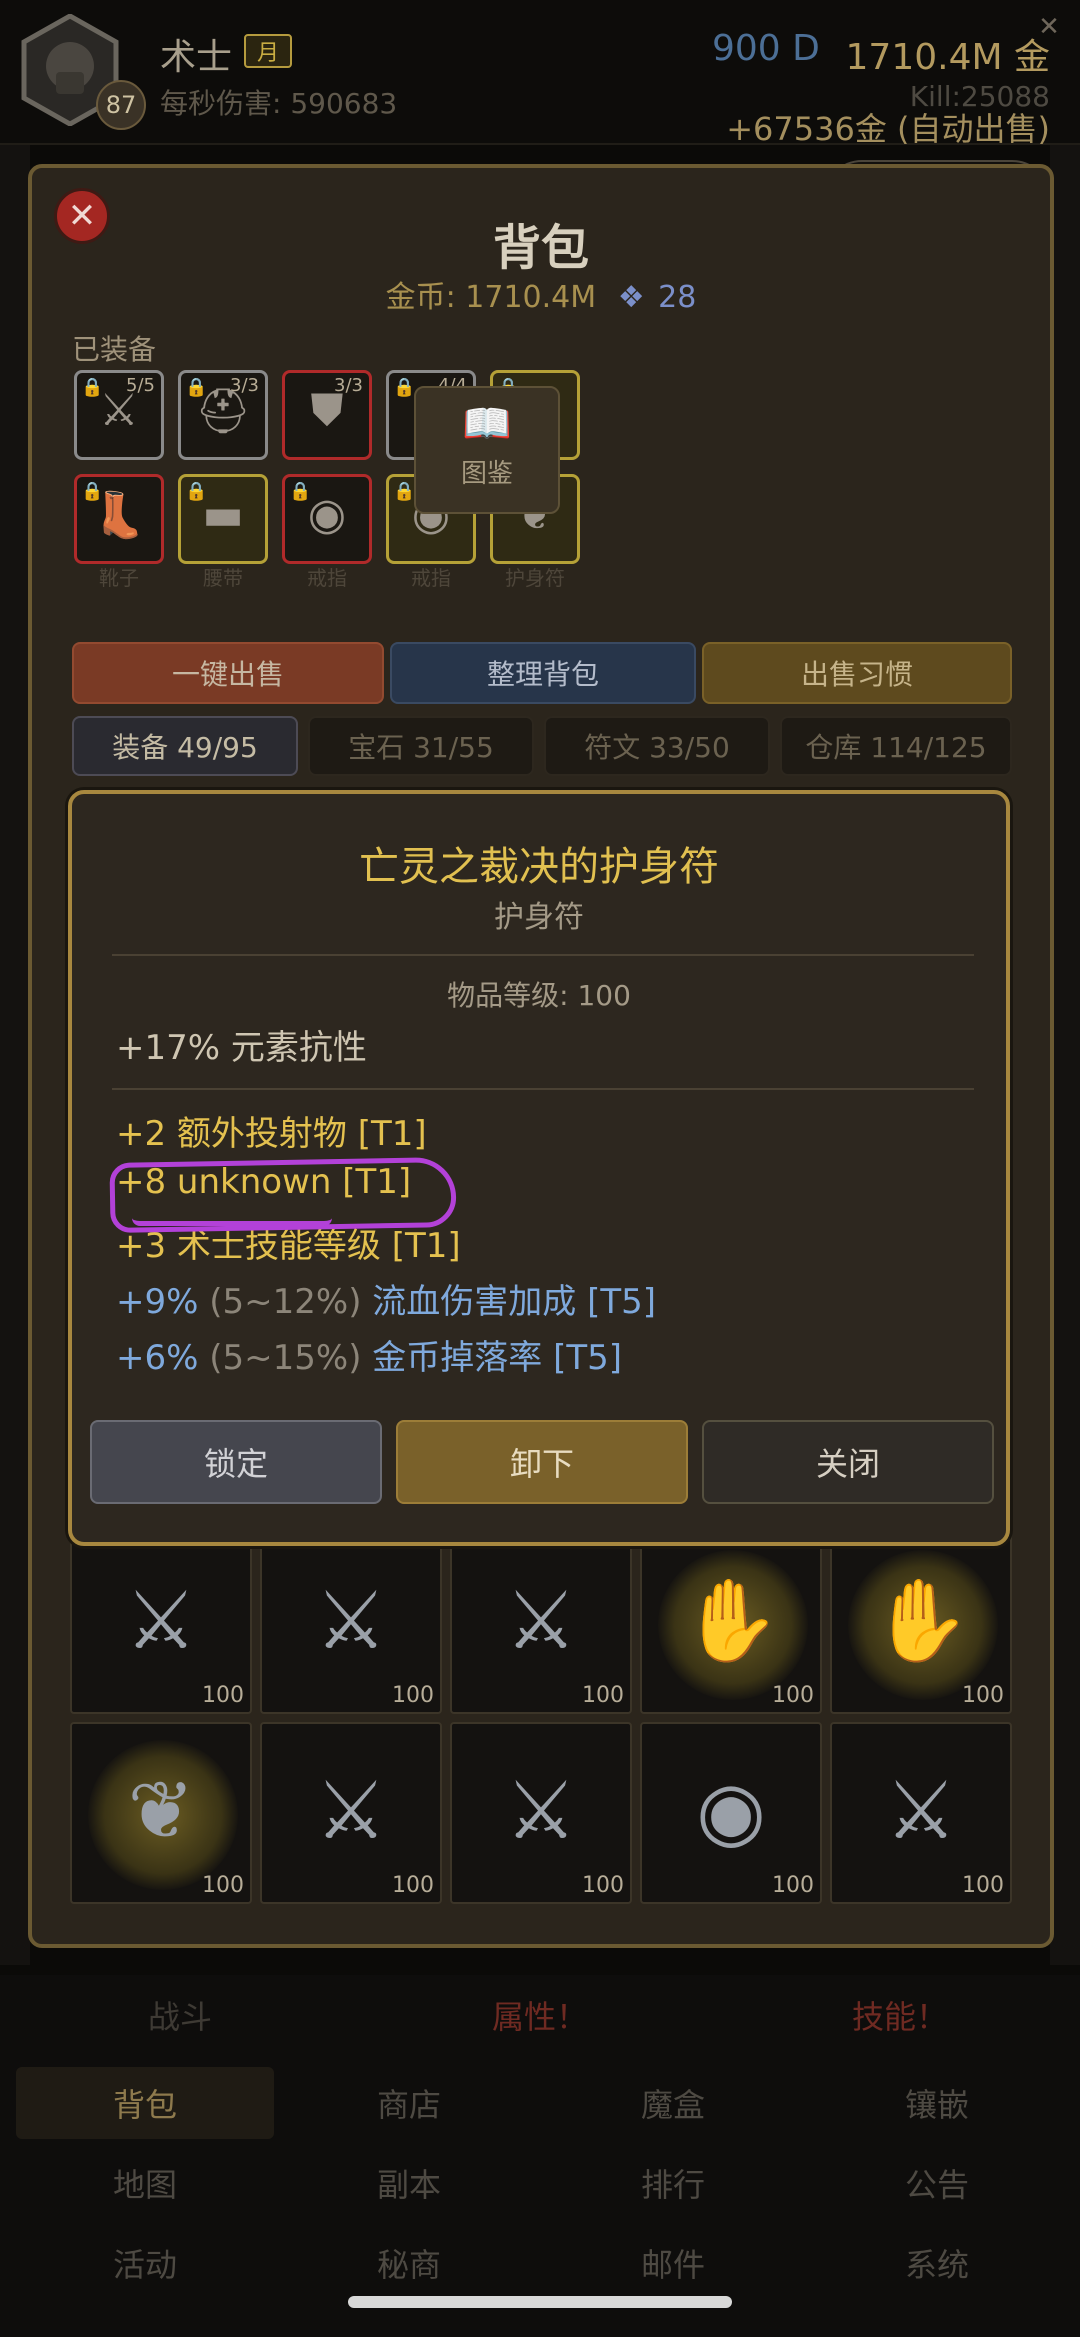 The width and height of the screenshot is (1080, 2337). I want to click on affix-text: 流血伤害加成 [T5], so click(514, 1302).